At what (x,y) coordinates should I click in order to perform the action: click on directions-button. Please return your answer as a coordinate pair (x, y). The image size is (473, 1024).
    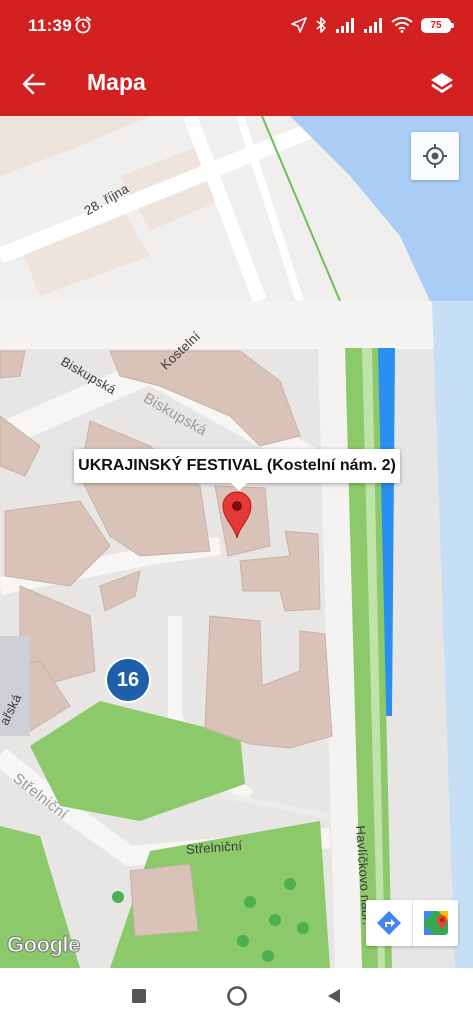
    Looking at the image, I should click on (389, 923).